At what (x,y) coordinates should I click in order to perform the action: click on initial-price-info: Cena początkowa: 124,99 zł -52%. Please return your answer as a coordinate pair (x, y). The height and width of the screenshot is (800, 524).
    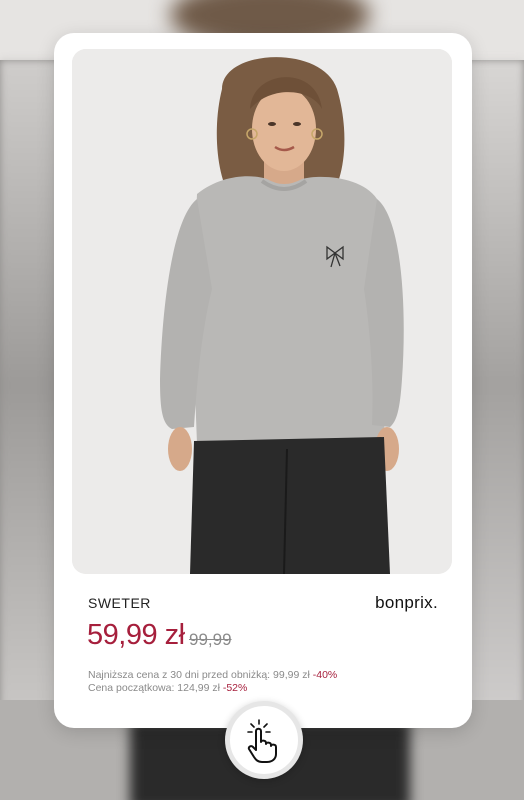
    Looking at the image, I should click on (167, 688).